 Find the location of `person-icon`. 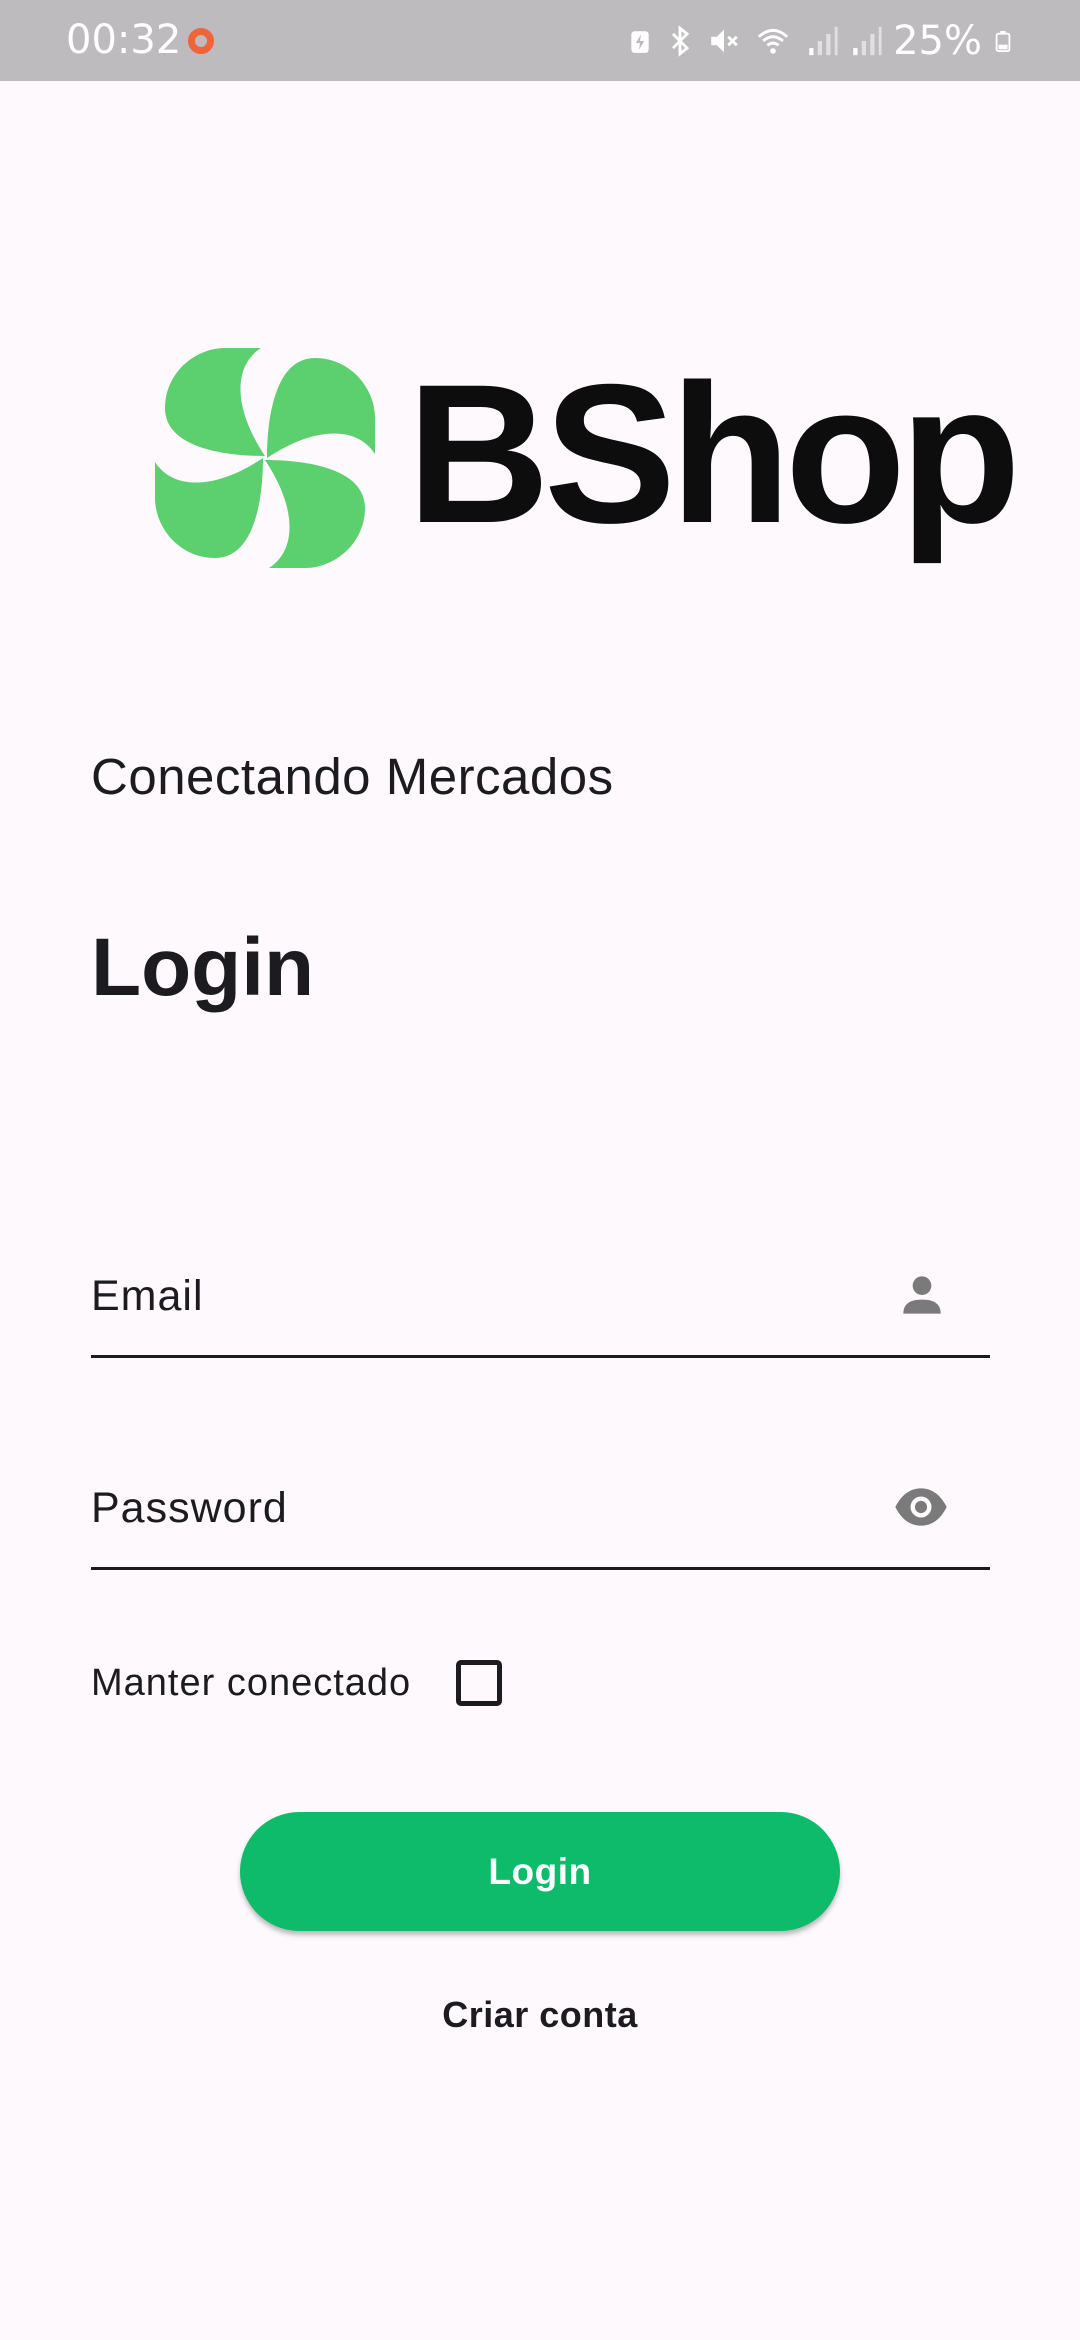

person-icon is located at coordinates (922, 1295).